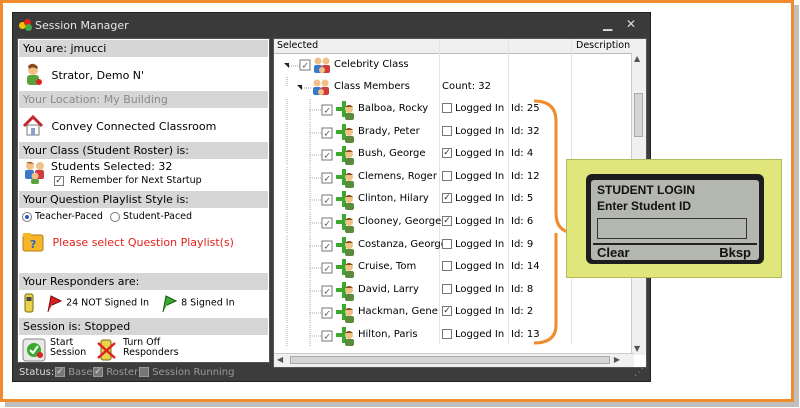 This screenshot has width=800, height=408. I want to click on classroom-name: Convey Connected Classroom, so click(134, 126).